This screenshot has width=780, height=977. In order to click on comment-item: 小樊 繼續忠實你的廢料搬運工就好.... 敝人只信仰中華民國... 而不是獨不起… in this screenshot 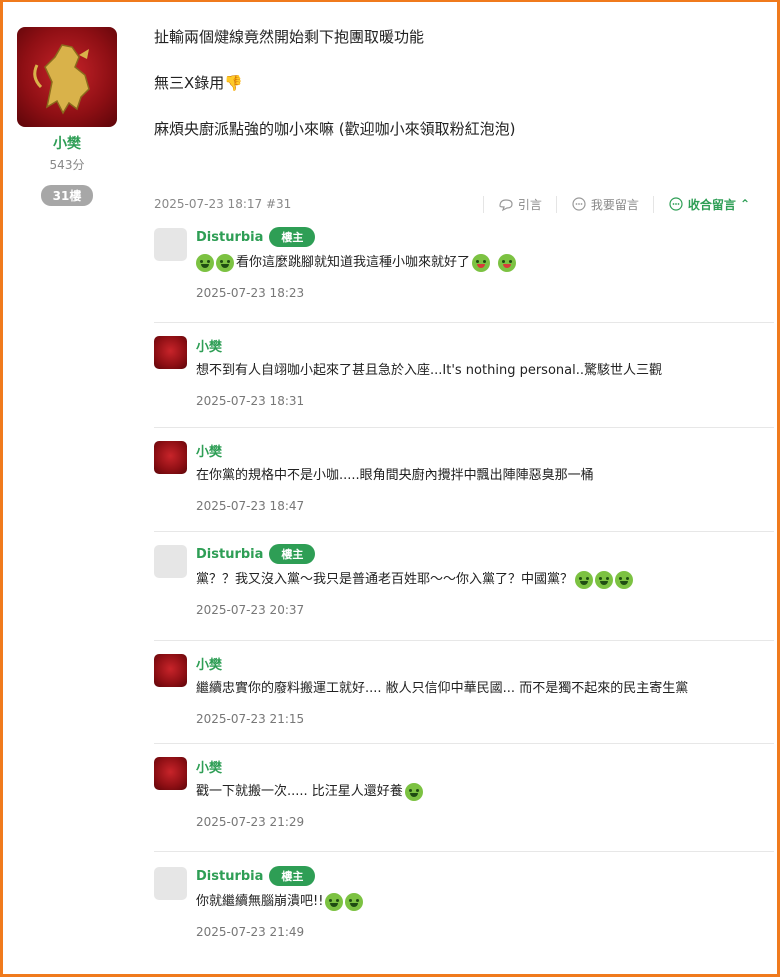, I will do `click(464, 692)`.